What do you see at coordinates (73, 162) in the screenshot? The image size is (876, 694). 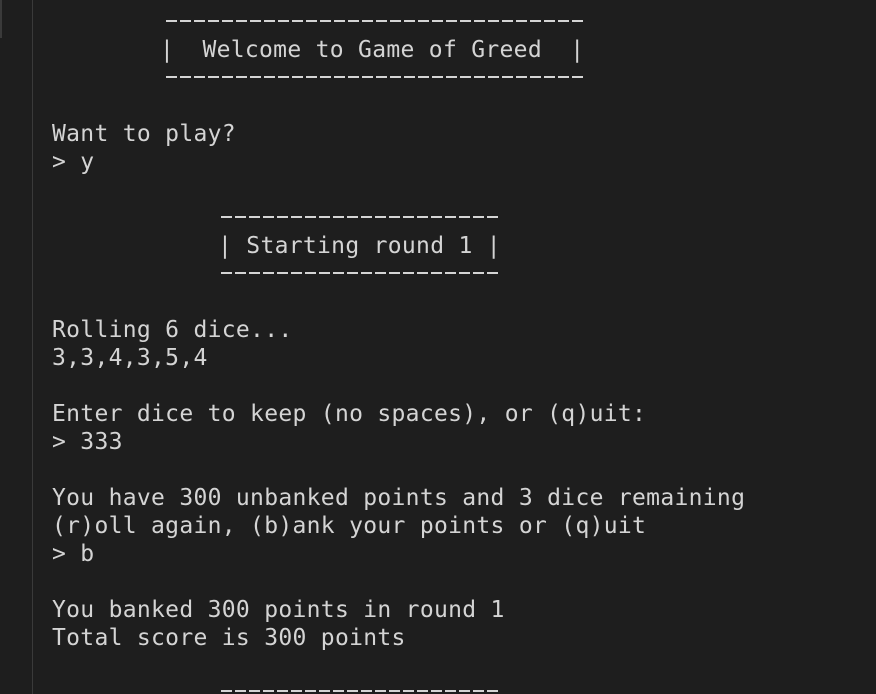 I see `want-to-play-input: > y` at bounding box center [73, 162].